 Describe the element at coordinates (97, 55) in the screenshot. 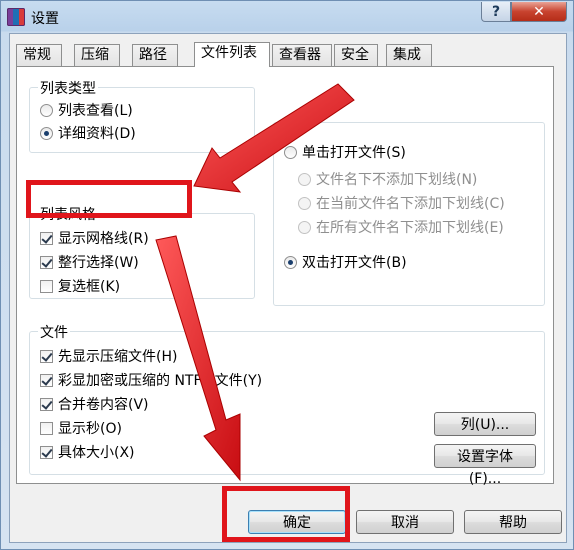

I see `tab-compression: 压缩` at that location.